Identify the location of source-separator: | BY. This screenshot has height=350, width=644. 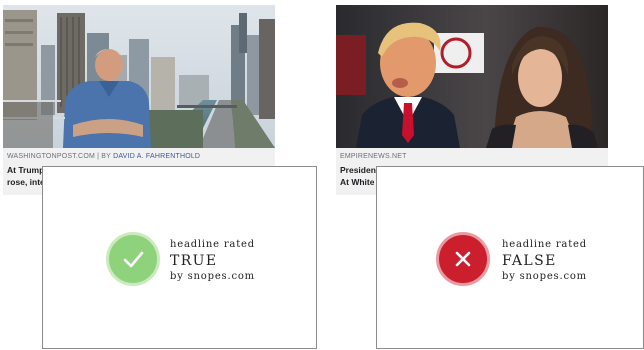
(104, 156).